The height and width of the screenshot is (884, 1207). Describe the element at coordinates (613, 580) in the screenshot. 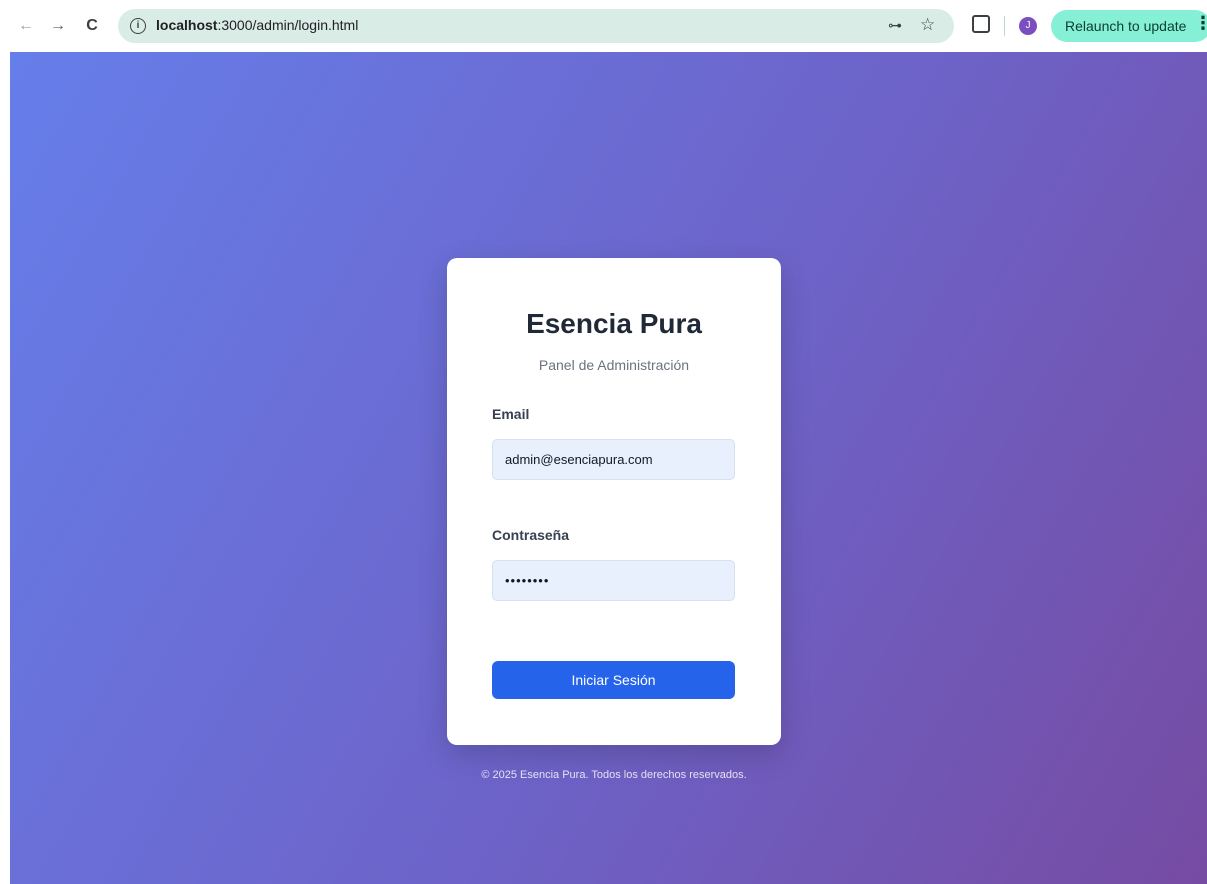

I see `password-field` at that location.